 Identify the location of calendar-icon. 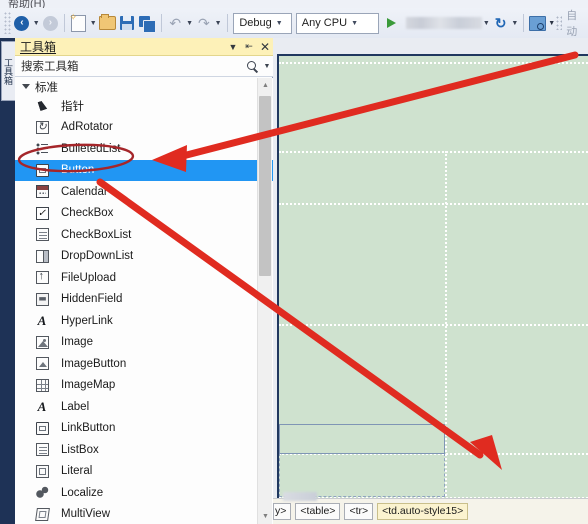
(42, 192).